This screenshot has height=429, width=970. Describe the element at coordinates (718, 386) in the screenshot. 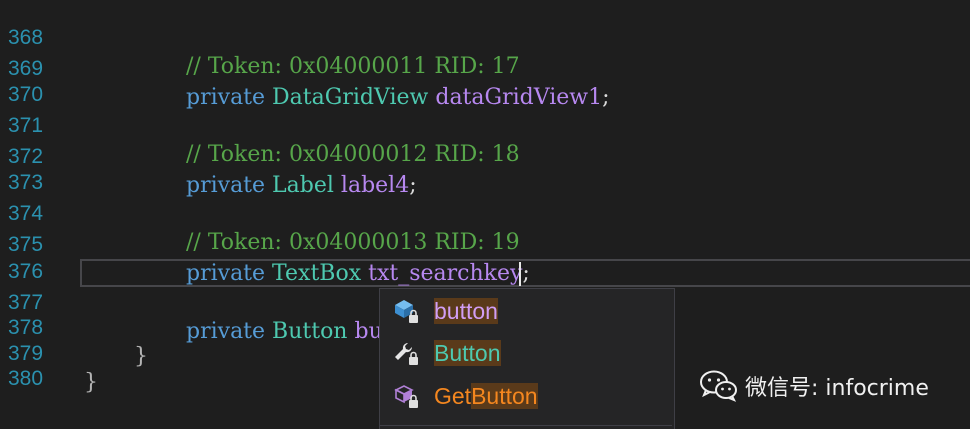

I see `wechat-icon` at that location.